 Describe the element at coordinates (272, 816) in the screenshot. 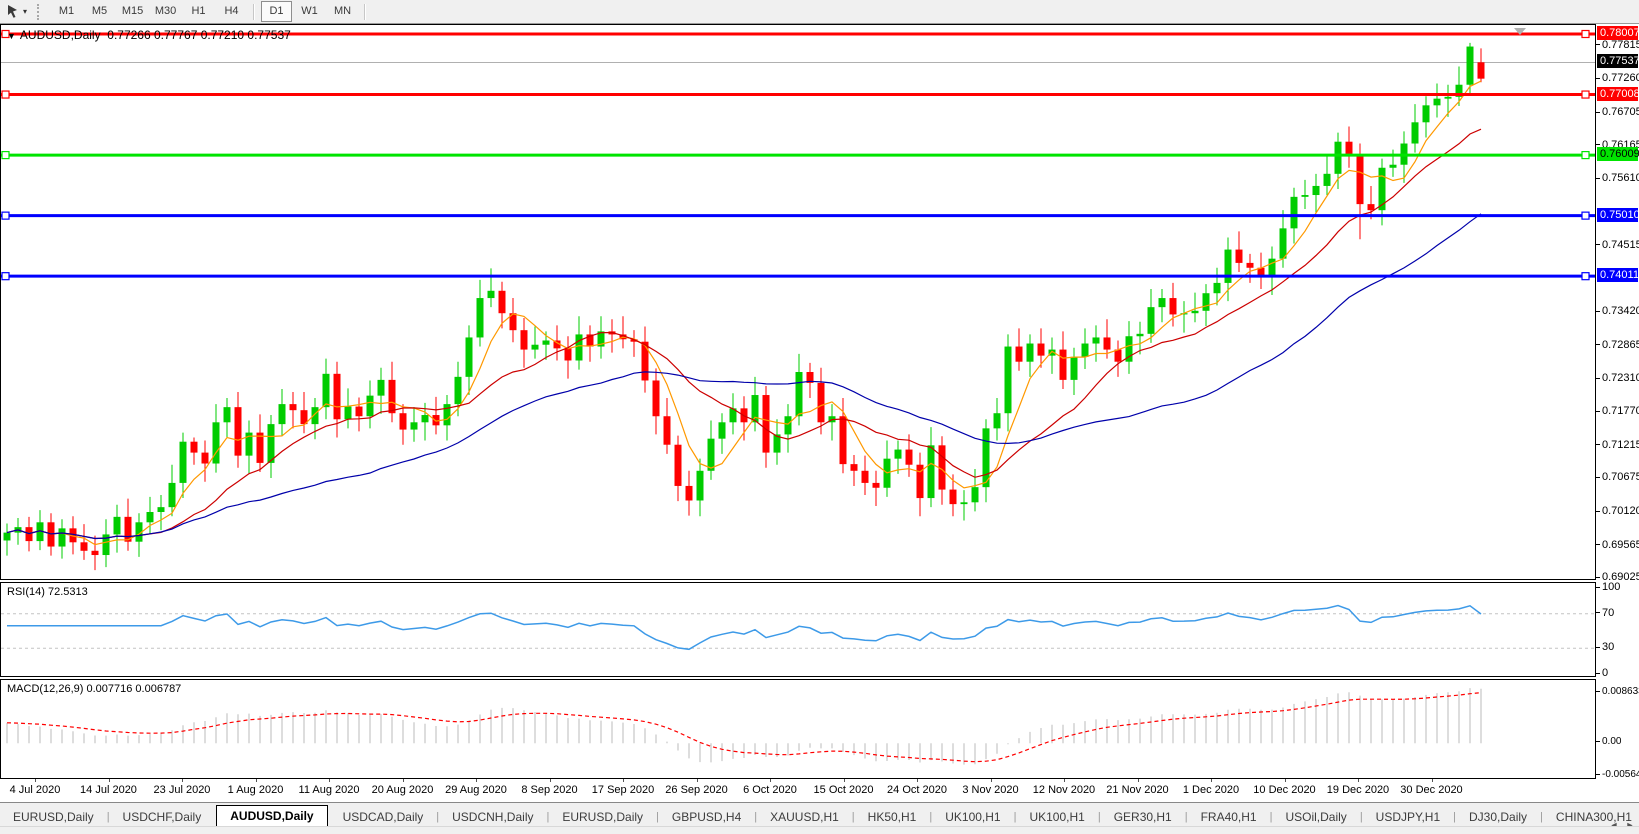

I see `chart-tab-AUDUSD-Daily: AUDUSD,Daily` at that location.